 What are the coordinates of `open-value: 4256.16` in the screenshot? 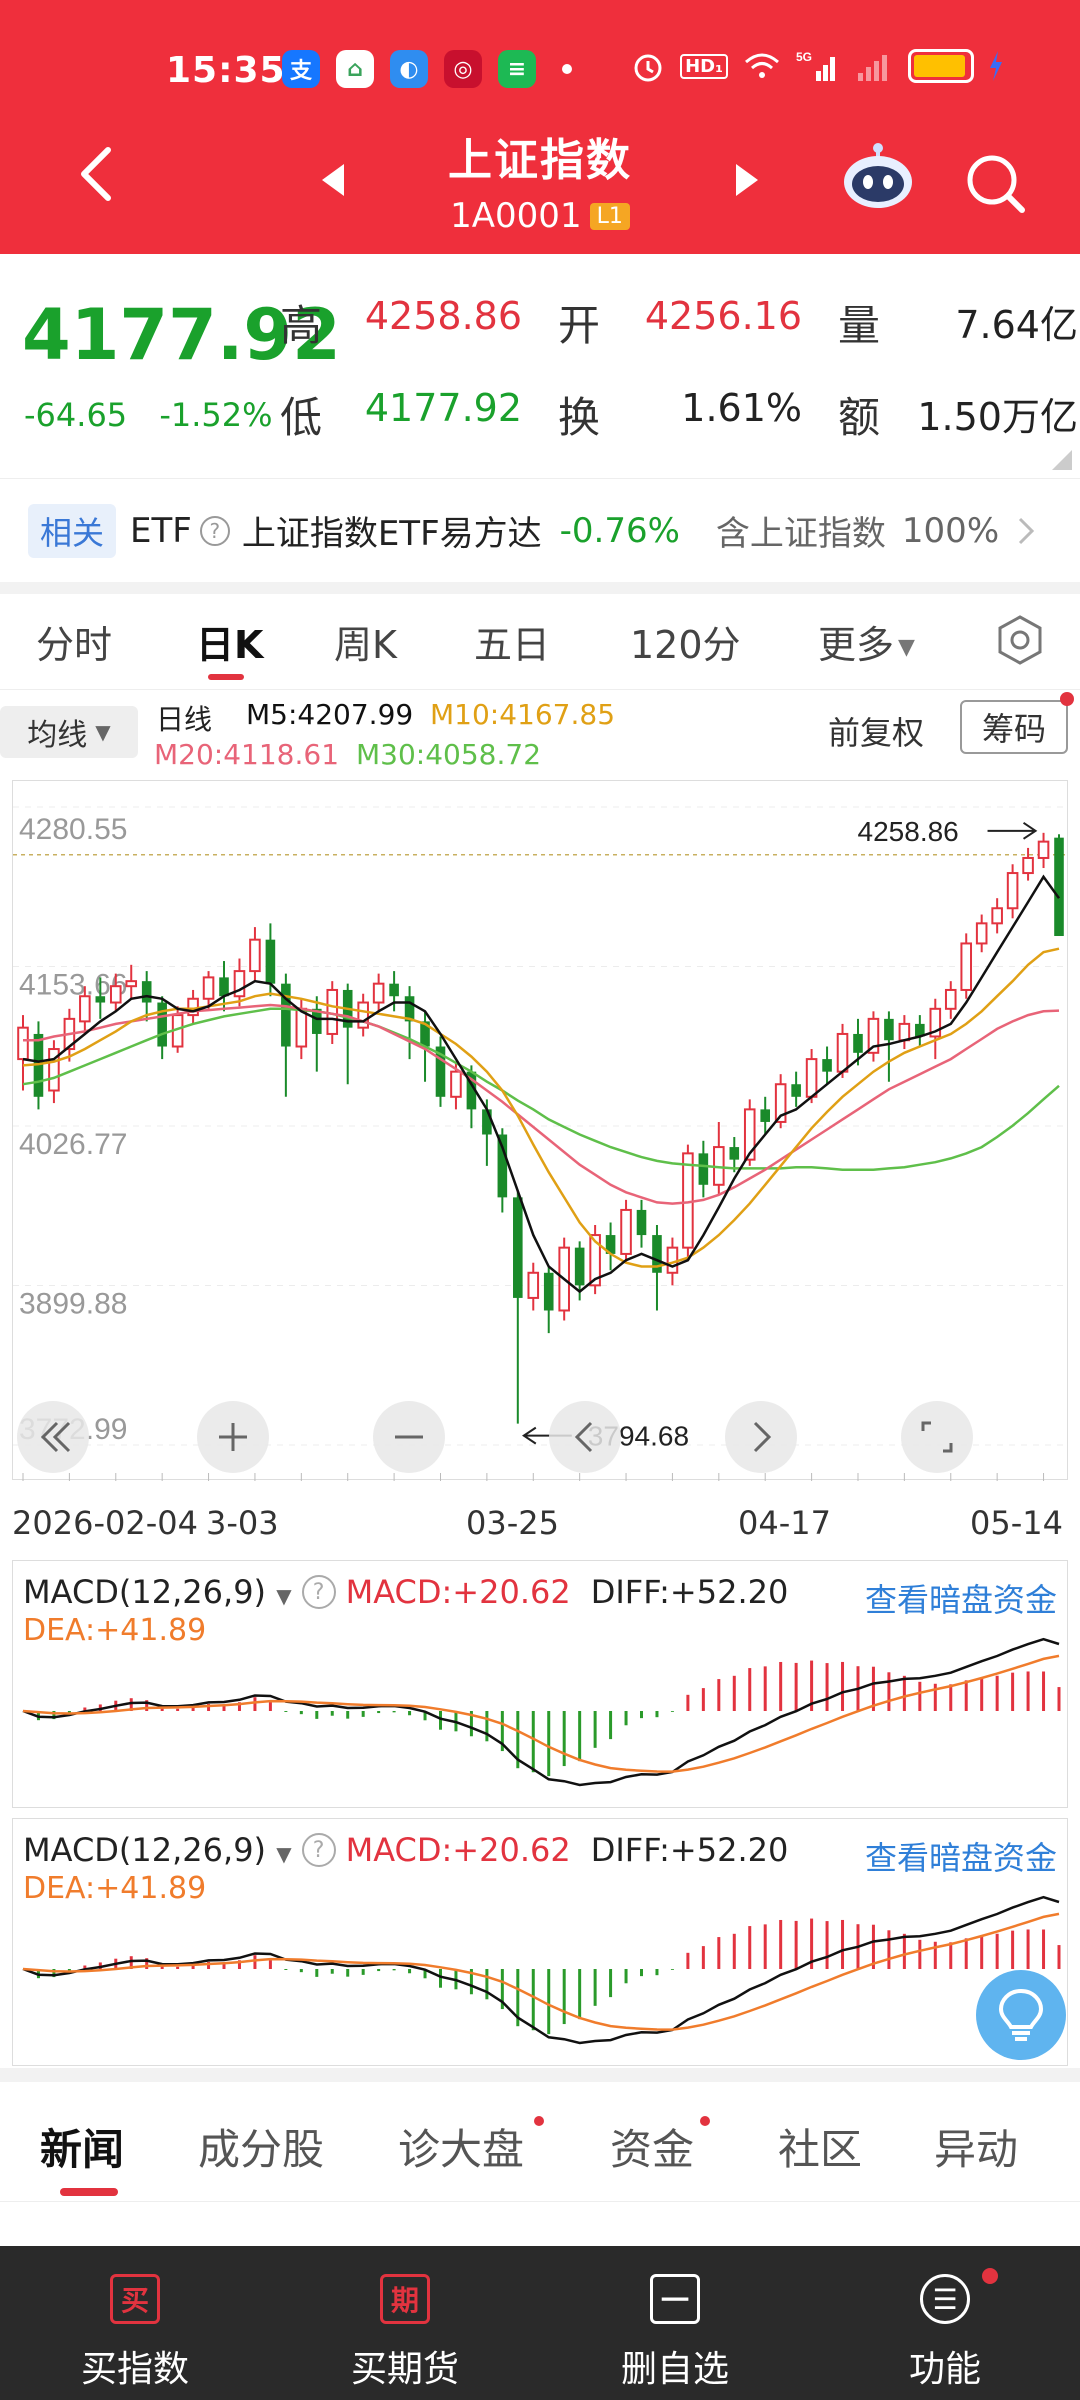 It's located at (723, 316).